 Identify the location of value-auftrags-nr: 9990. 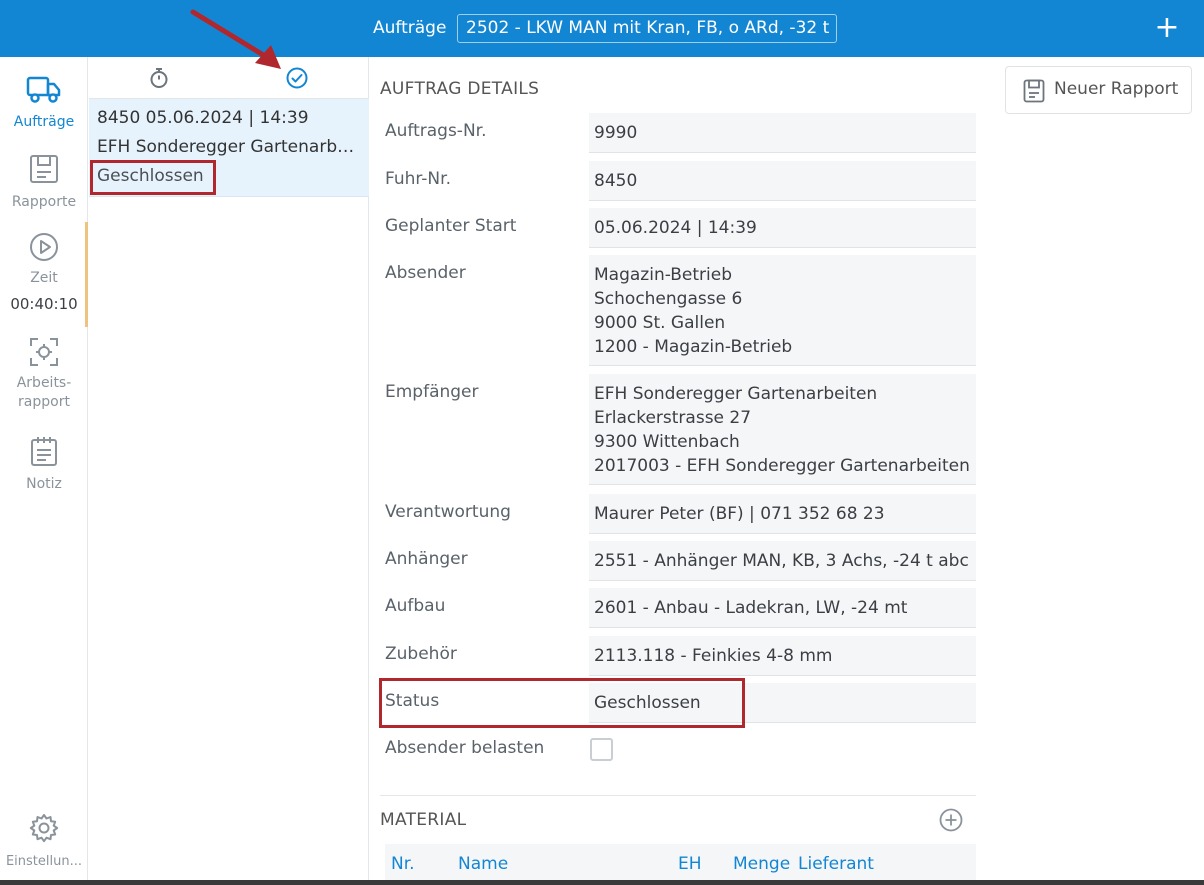
(782, 133).